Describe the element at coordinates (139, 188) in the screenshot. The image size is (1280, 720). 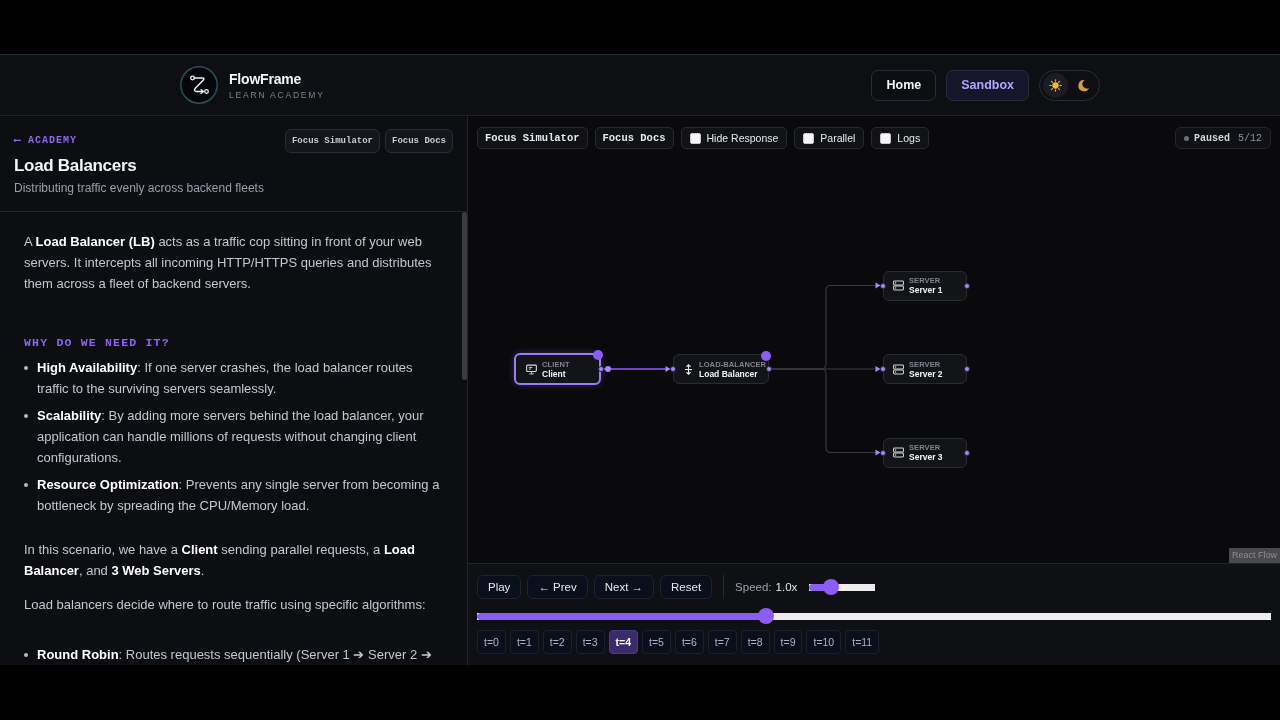
I see `lesson-subtitle: Distributing traffic evenly across backend fleets` at that location.